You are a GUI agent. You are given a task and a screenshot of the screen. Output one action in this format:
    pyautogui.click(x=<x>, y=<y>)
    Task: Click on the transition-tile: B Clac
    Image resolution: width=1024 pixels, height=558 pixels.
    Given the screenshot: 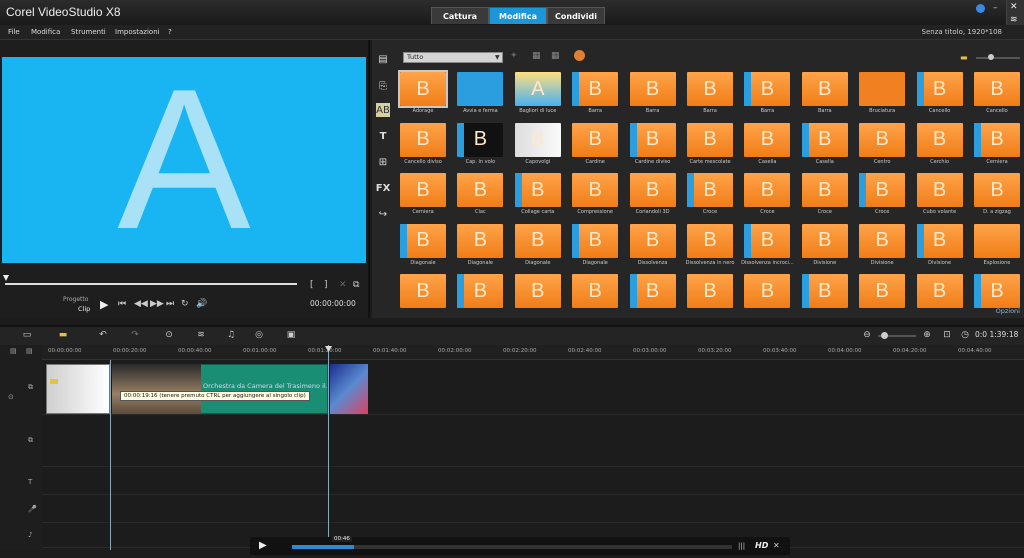 What is the action you would take?
    pyautogui.click(x=480, y=194)
    